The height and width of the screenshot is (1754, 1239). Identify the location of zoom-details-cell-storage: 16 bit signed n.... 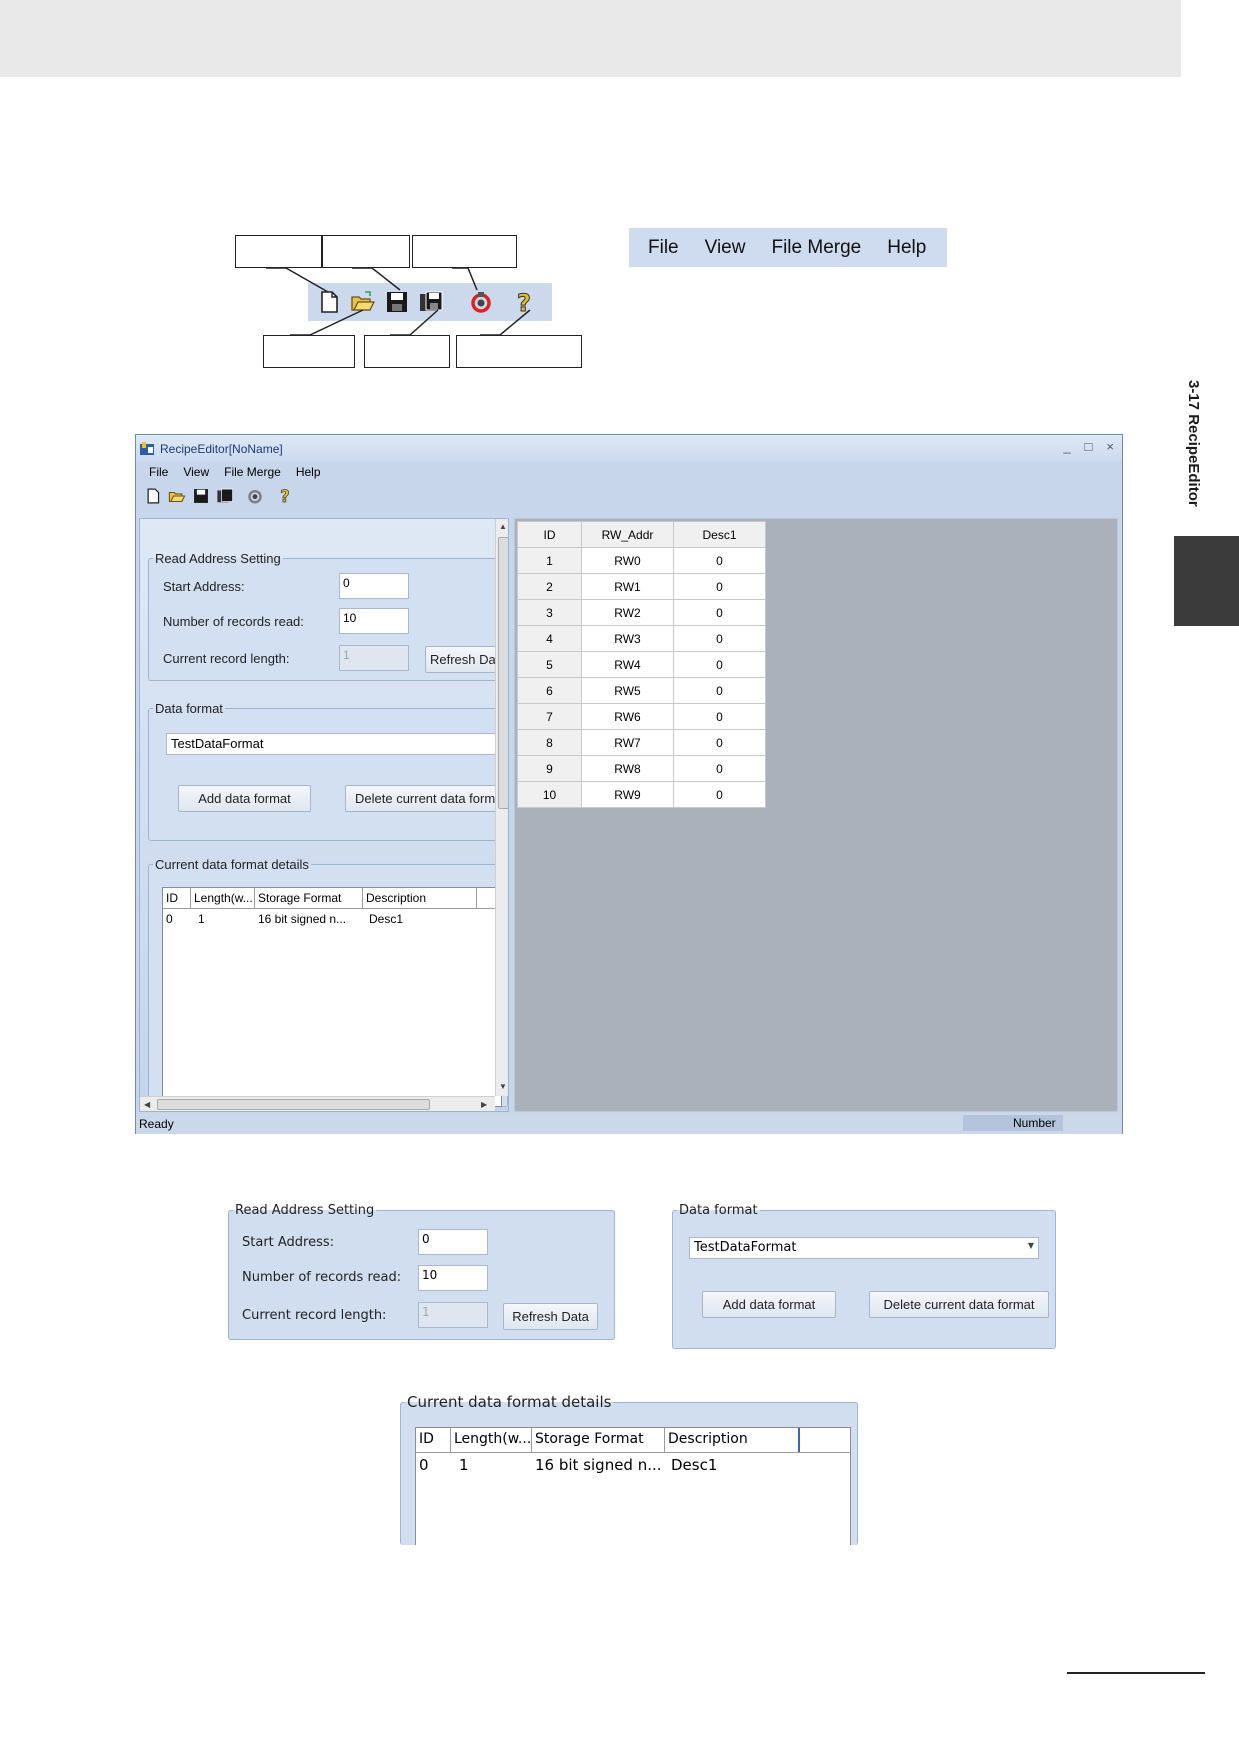
(598, 1465).